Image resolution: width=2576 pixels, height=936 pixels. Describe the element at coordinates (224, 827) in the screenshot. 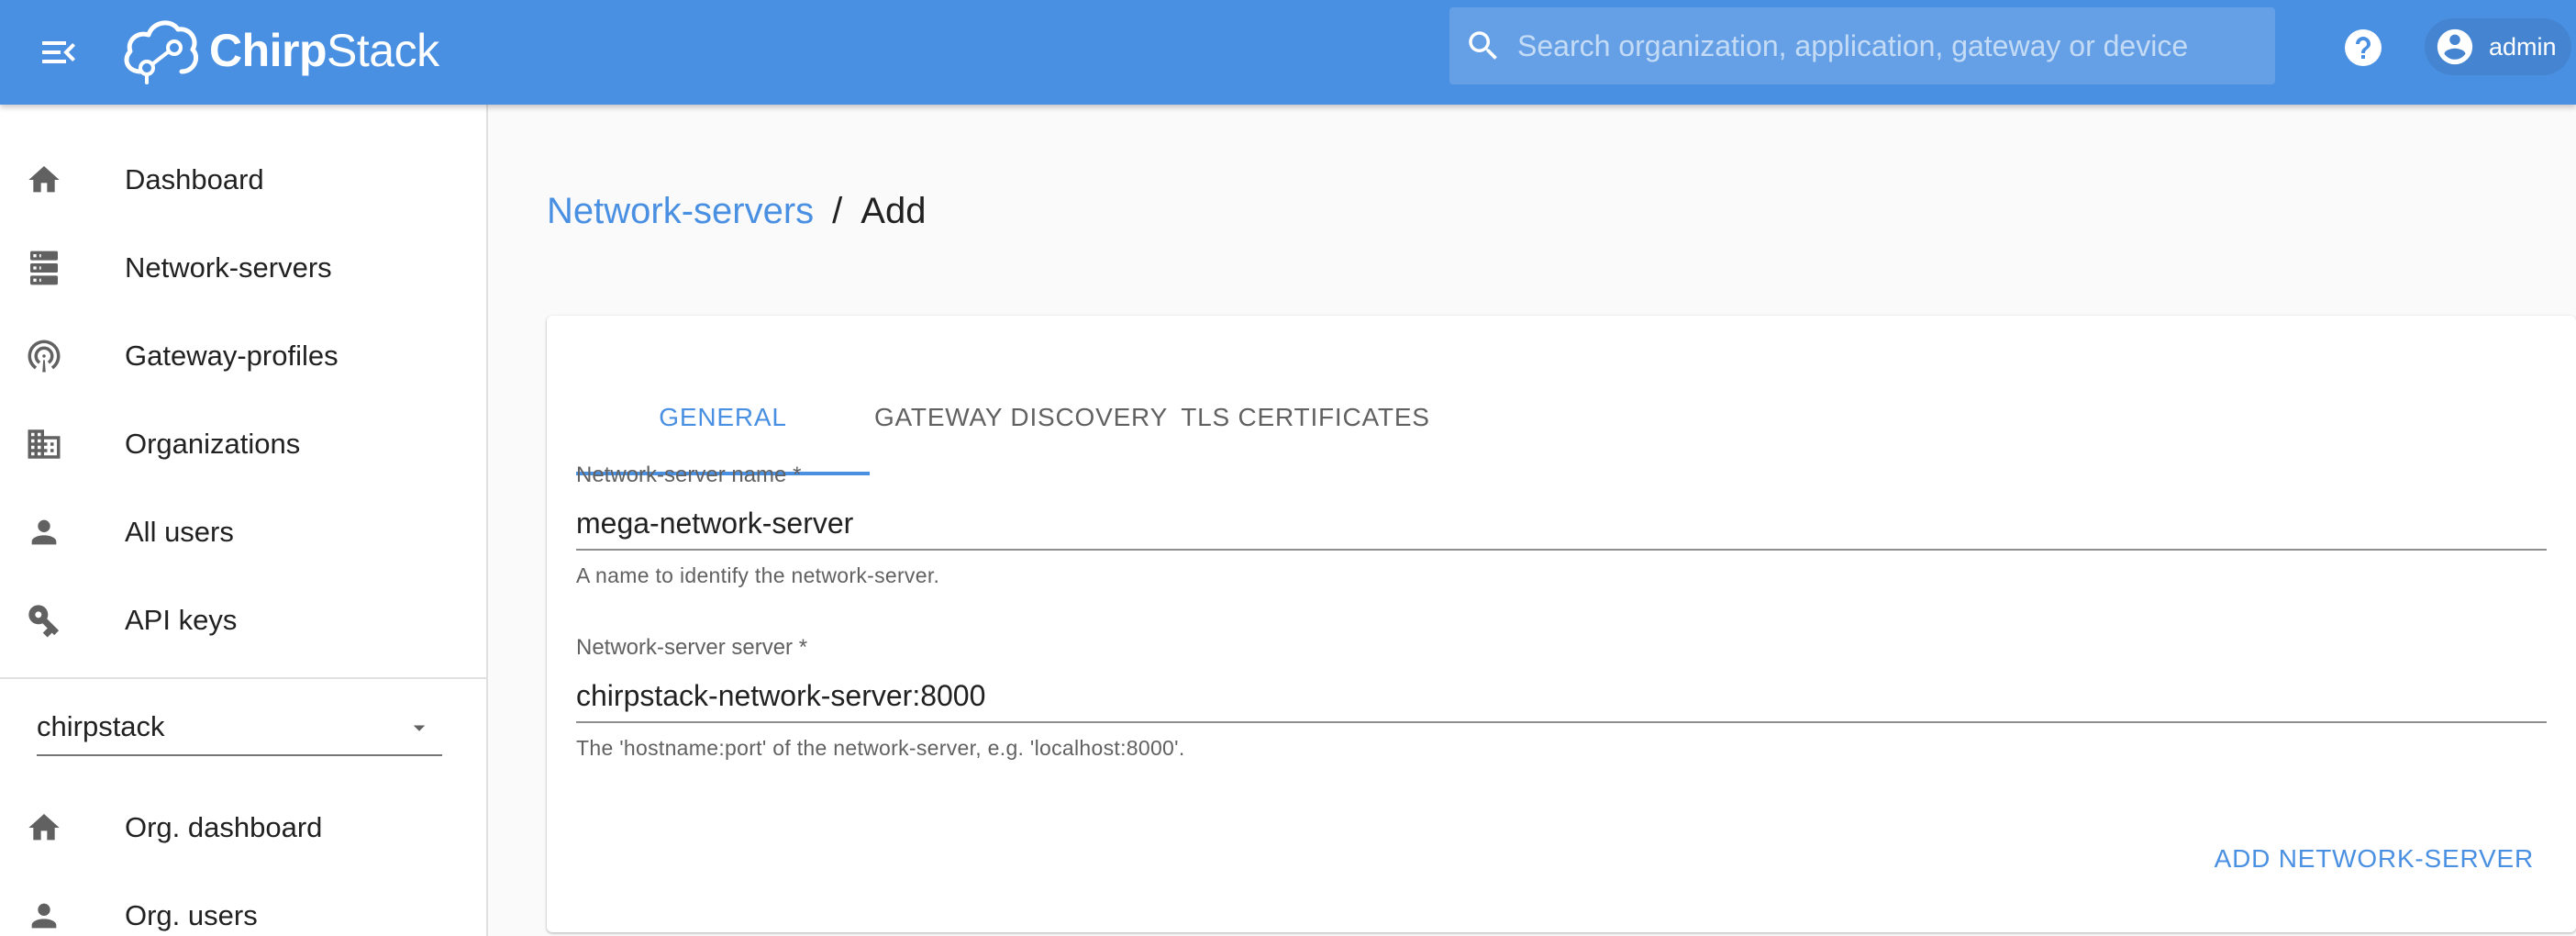

I see `sidebar-item-label: Org. dashboard` at that location.